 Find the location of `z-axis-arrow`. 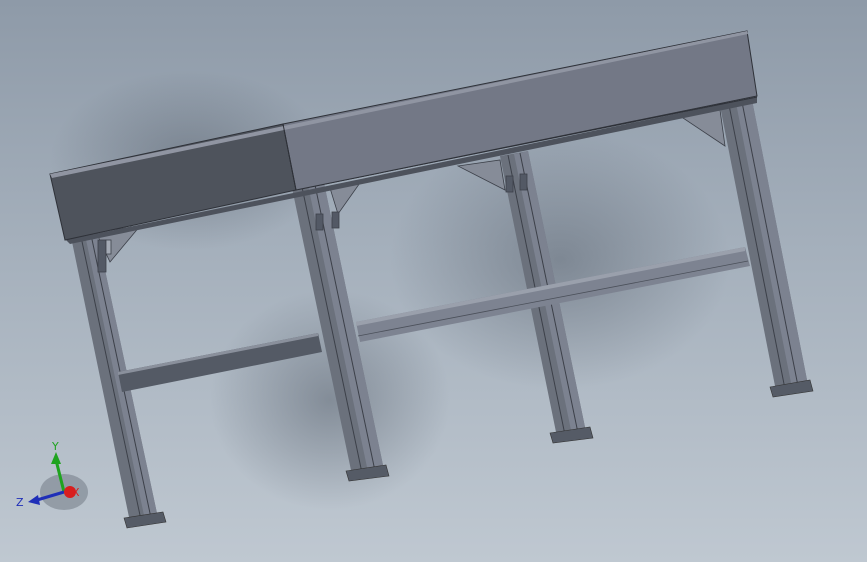

z-axis-arrow is located at coordinates (34, 500).